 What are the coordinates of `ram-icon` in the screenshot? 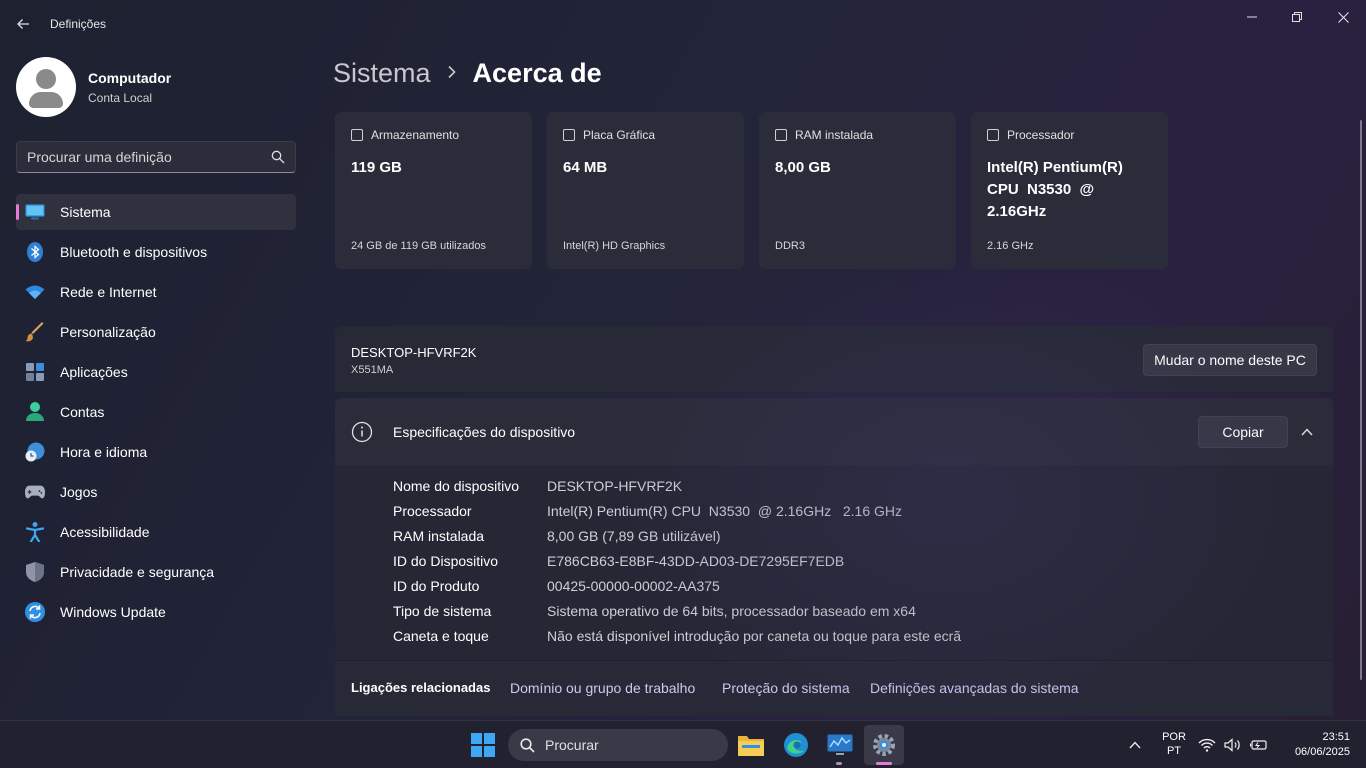 It's located at (781, 135).